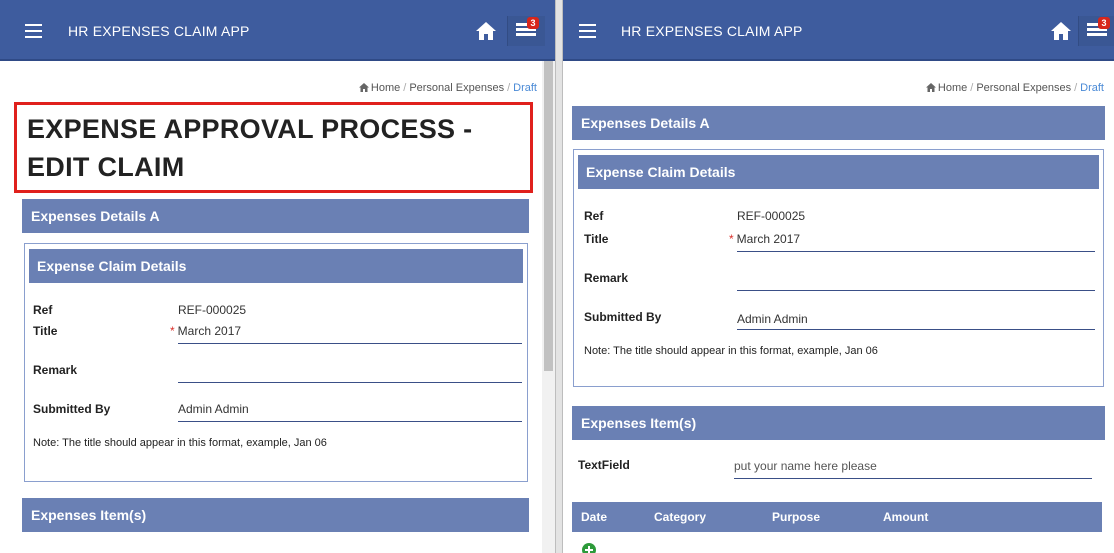 The image size is (1114, 553). I want to click on page-title-highlight: EXPENSE APPROVAL PROCESS - EDIT CLAIM, so click(273, 147).